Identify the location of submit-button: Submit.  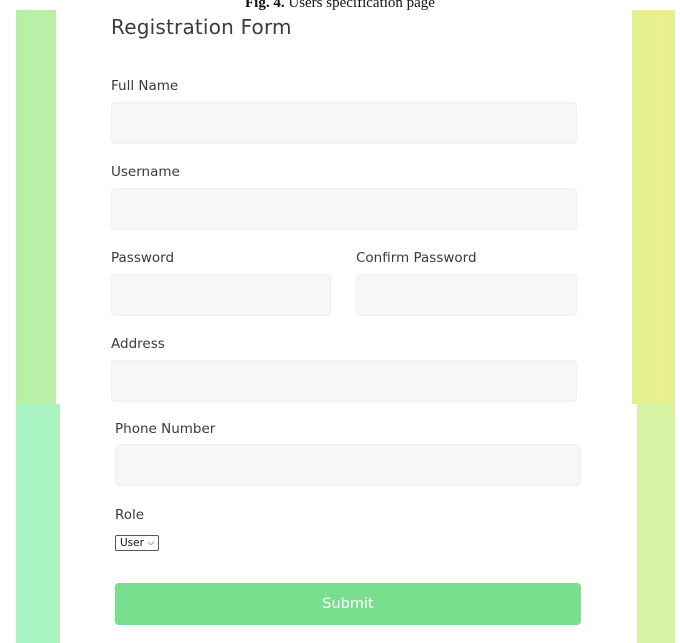
(348, 604).